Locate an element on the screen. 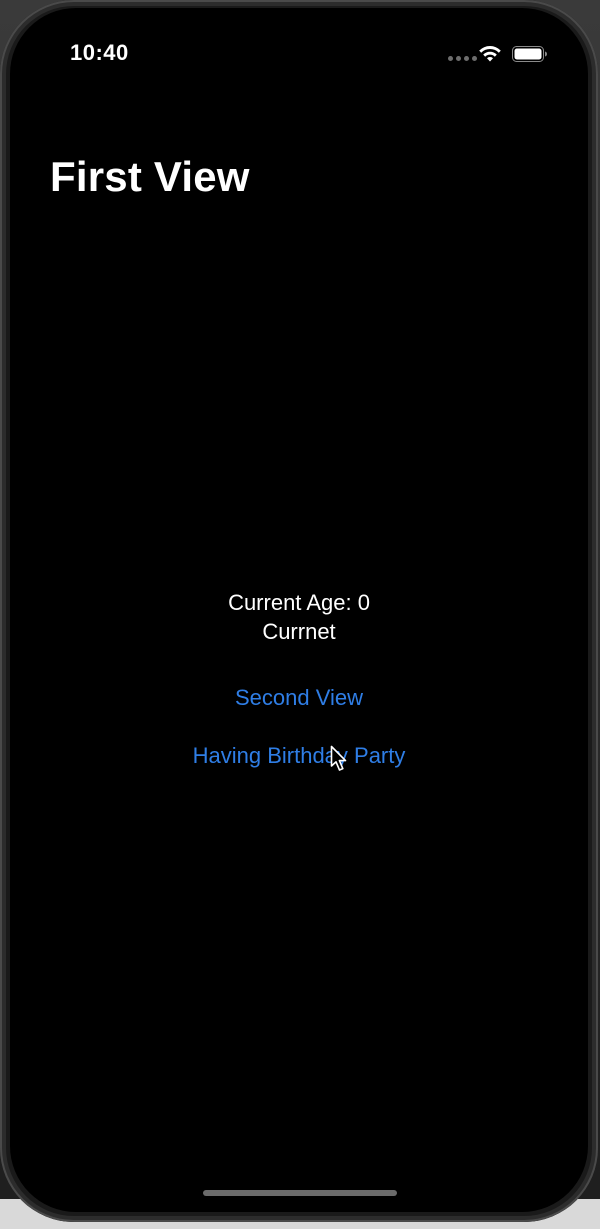  second-view-button: Second View is located at coordinates (299, 698).